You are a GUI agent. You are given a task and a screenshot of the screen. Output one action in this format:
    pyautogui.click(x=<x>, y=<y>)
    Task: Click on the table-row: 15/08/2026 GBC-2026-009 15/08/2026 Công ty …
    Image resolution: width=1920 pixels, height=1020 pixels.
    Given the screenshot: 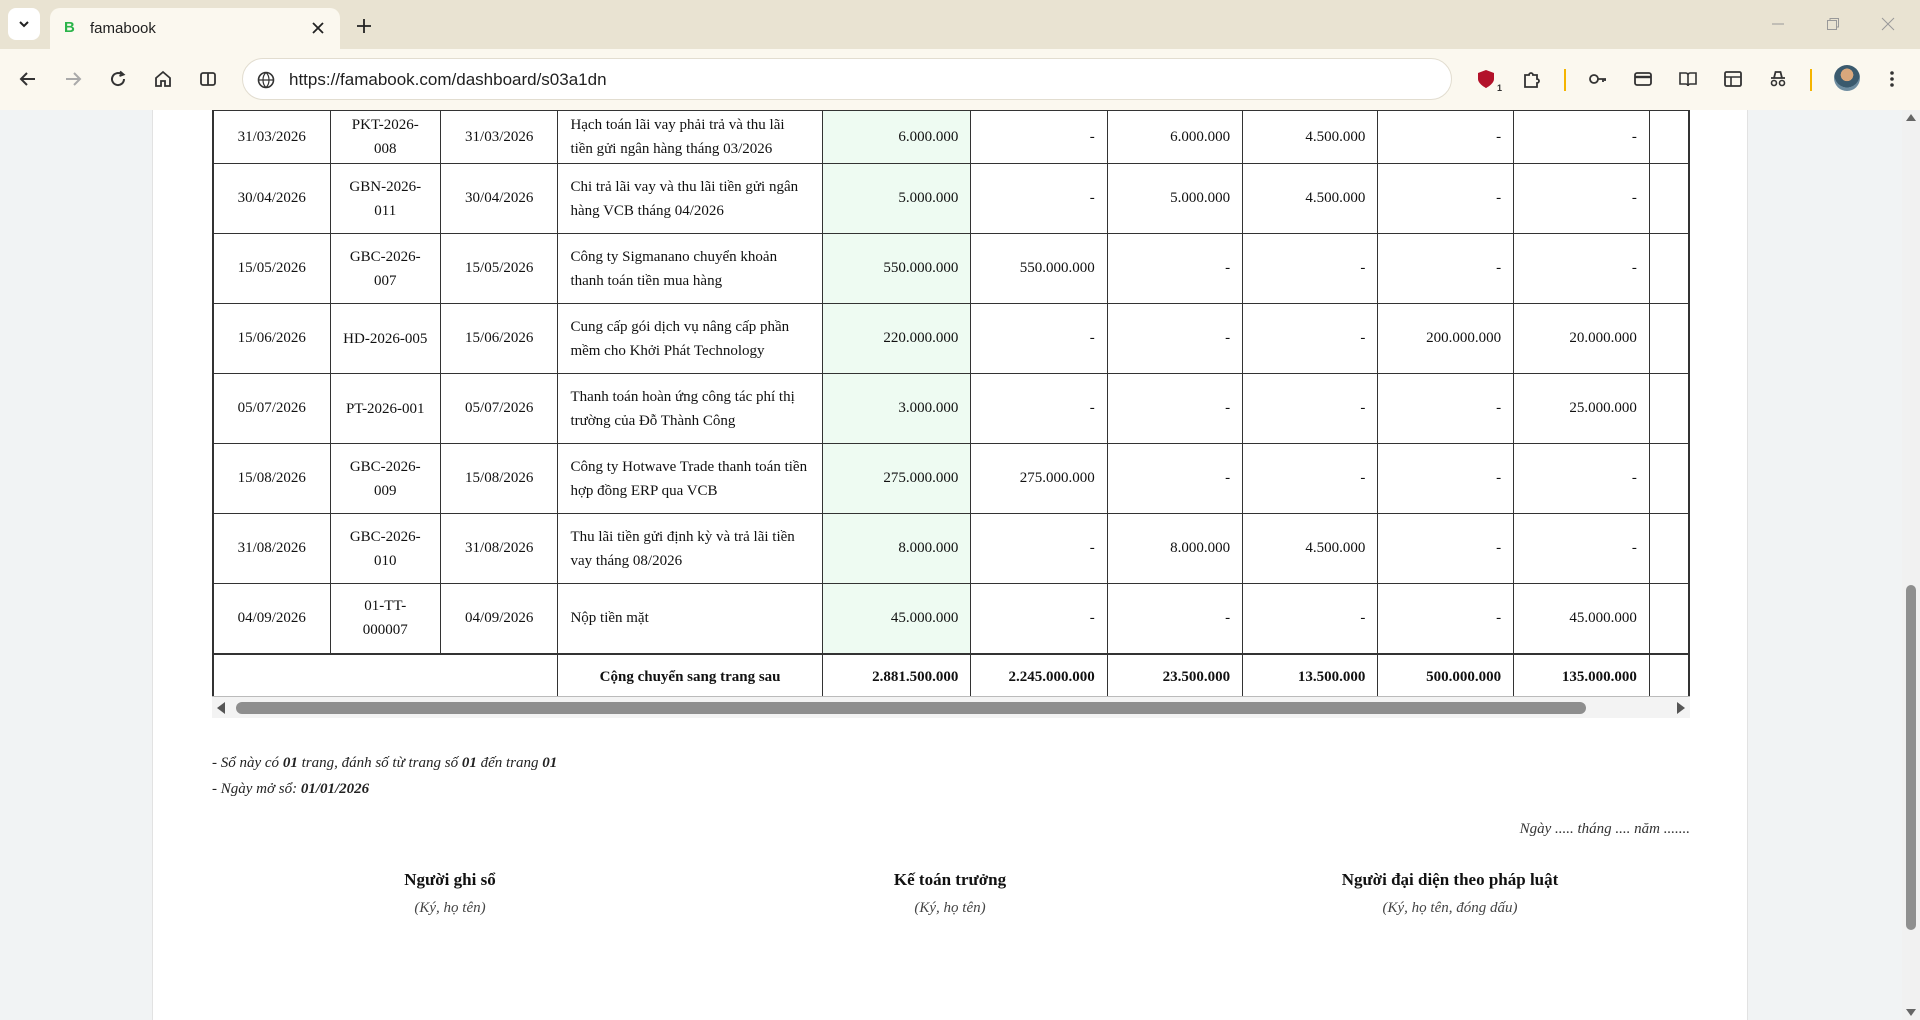 What is the action you would take?
    pyautogui.click(x=951, y=478)
    